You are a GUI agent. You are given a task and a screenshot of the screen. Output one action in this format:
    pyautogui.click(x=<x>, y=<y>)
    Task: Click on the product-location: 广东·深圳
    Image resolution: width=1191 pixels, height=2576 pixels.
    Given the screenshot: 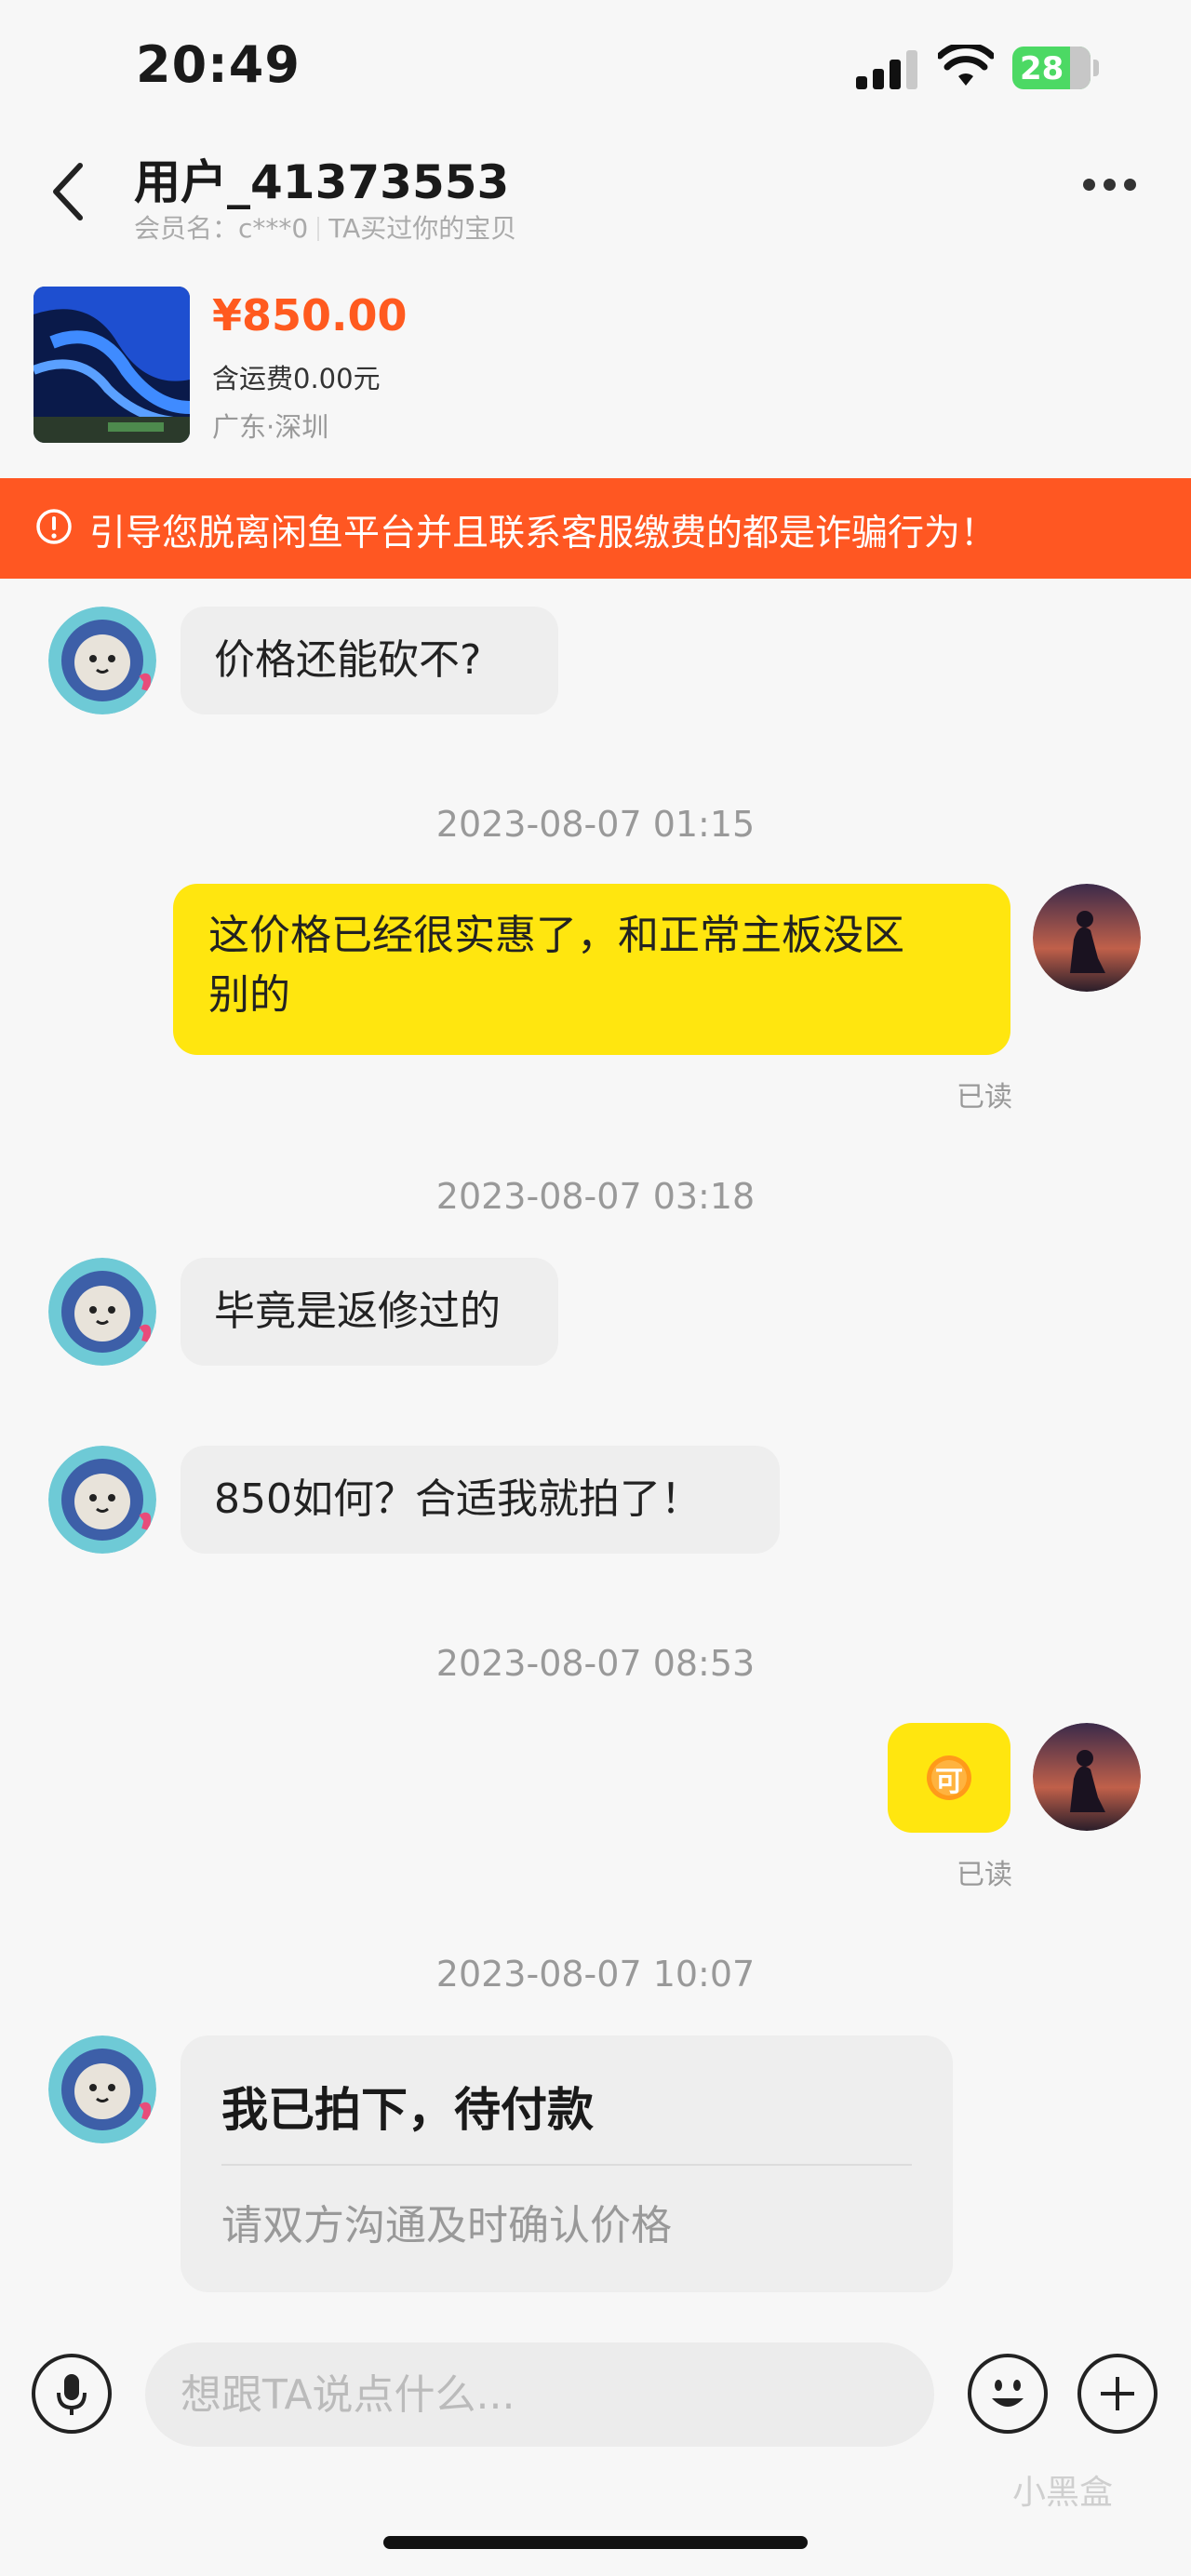 What is the action you would take?
    pyautogui.click(x=270, y=427)
    